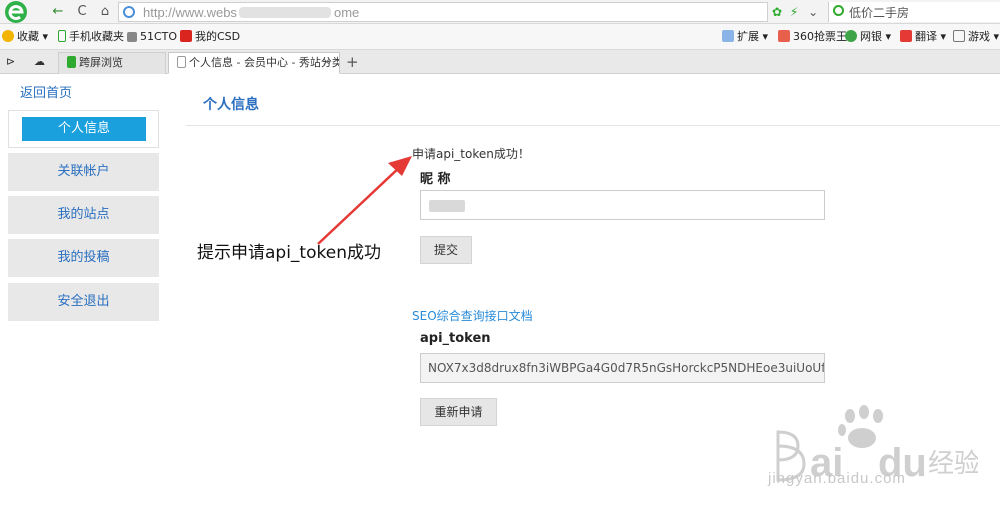 Image resolution: width=1000 pixels, height=514 pixels. I want to click on tab-profile-label: 个人信息 - 会员中心 - 秀站分类, so click(264, 62).